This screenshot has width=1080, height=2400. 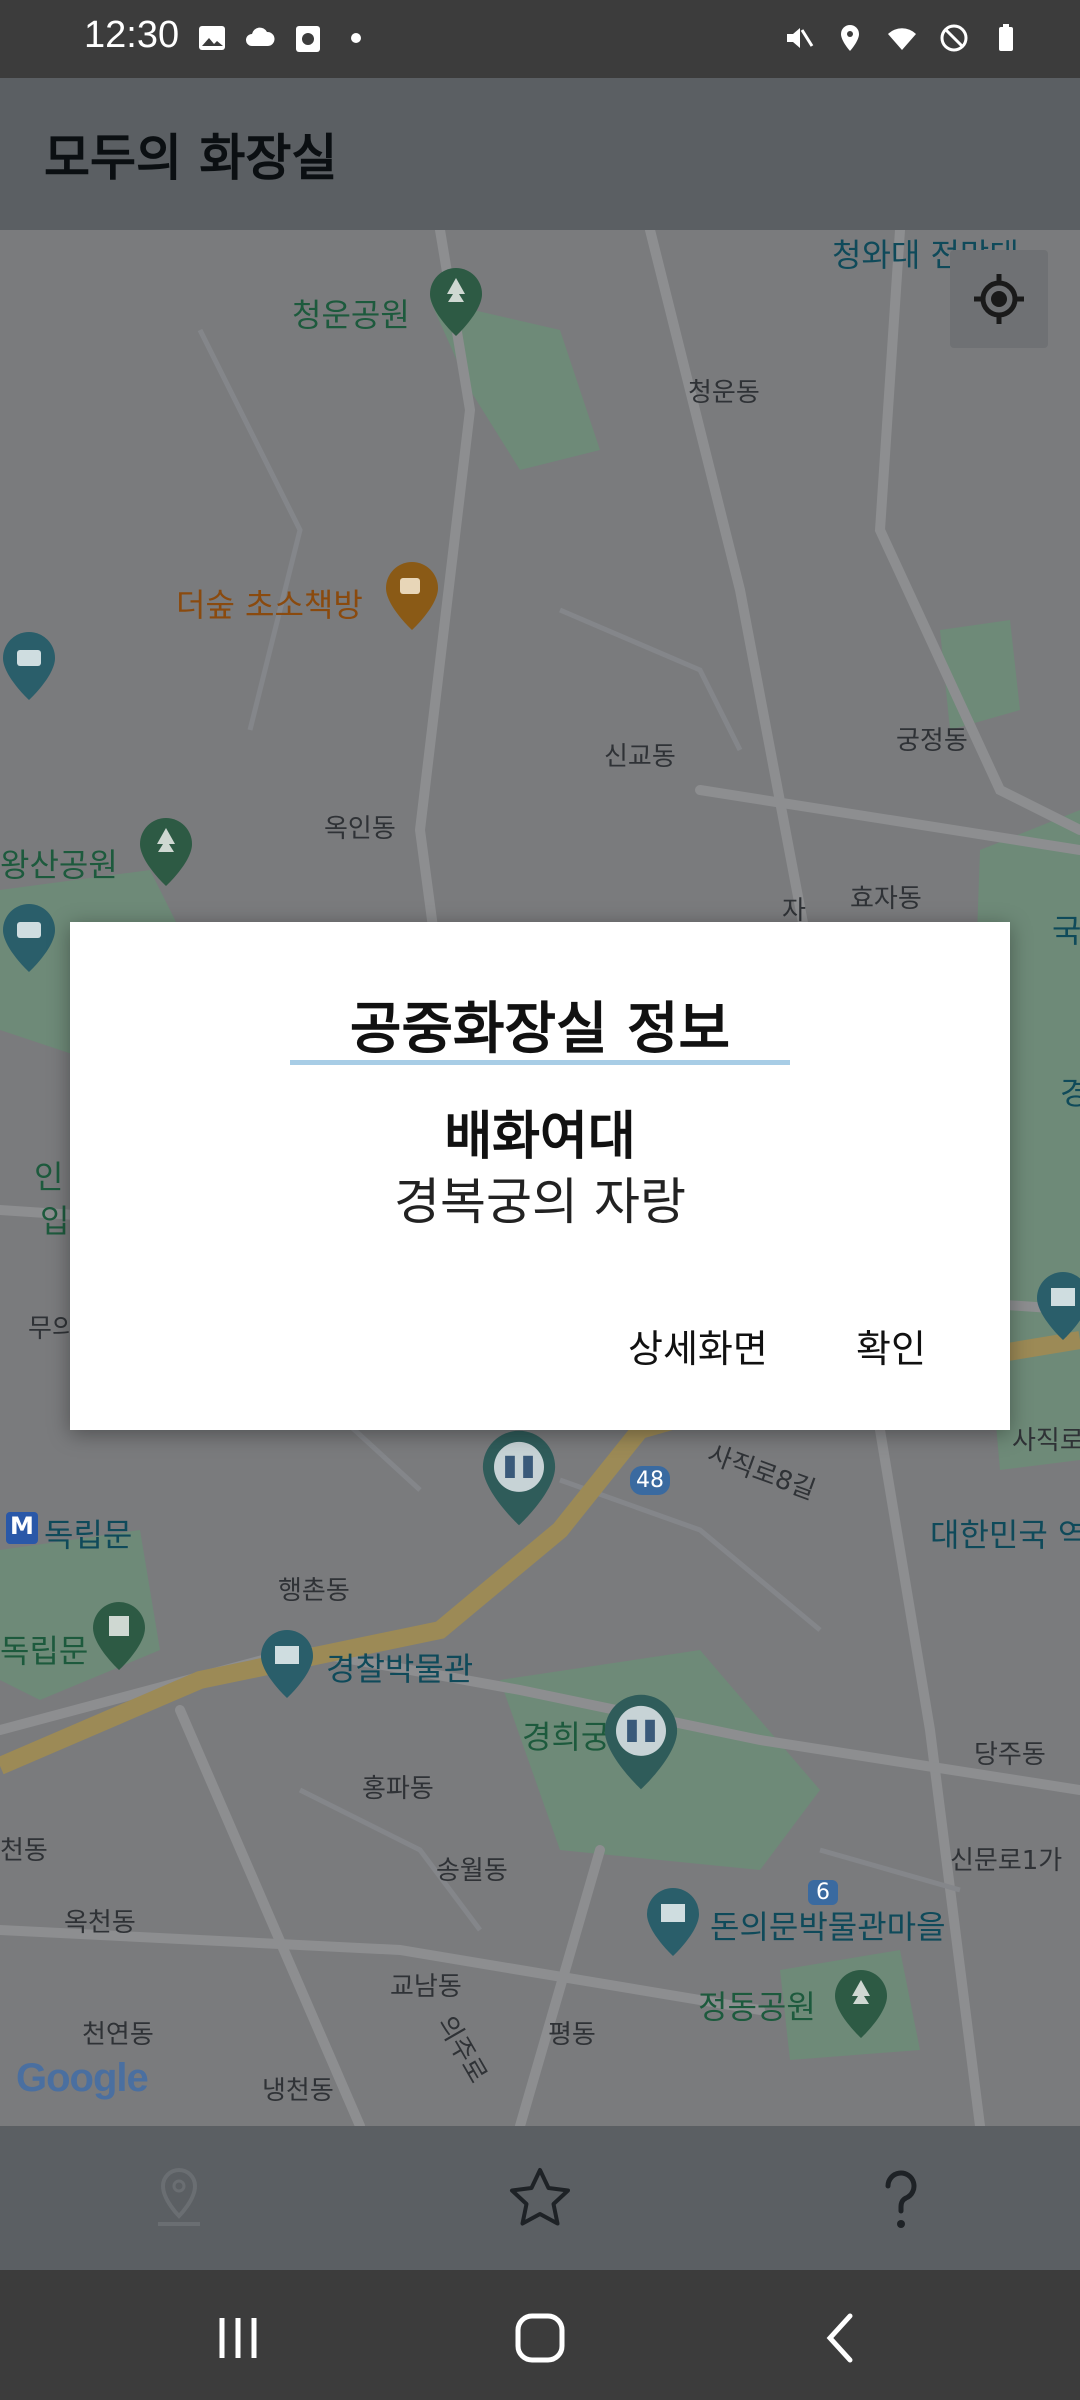 I want to click on wifi-icon, so click(x=902, y=39).